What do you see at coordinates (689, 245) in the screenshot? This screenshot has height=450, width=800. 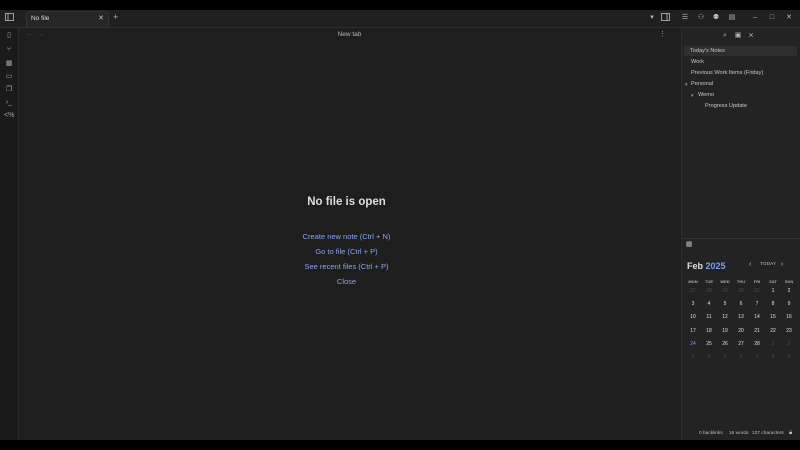 I see `calendar-icon: ▦` at bounding box center [689, 245].